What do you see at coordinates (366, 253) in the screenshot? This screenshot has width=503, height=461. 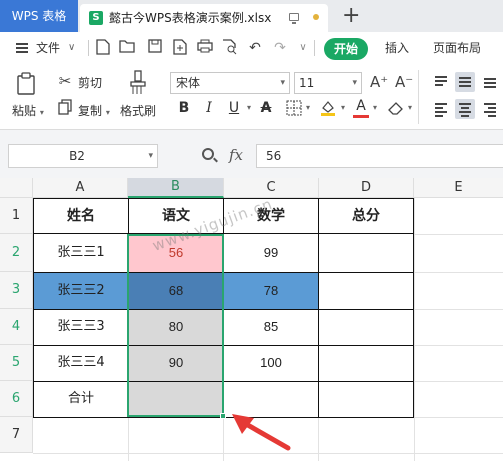 I see `cell-d2` at bounding box center [366, 253].